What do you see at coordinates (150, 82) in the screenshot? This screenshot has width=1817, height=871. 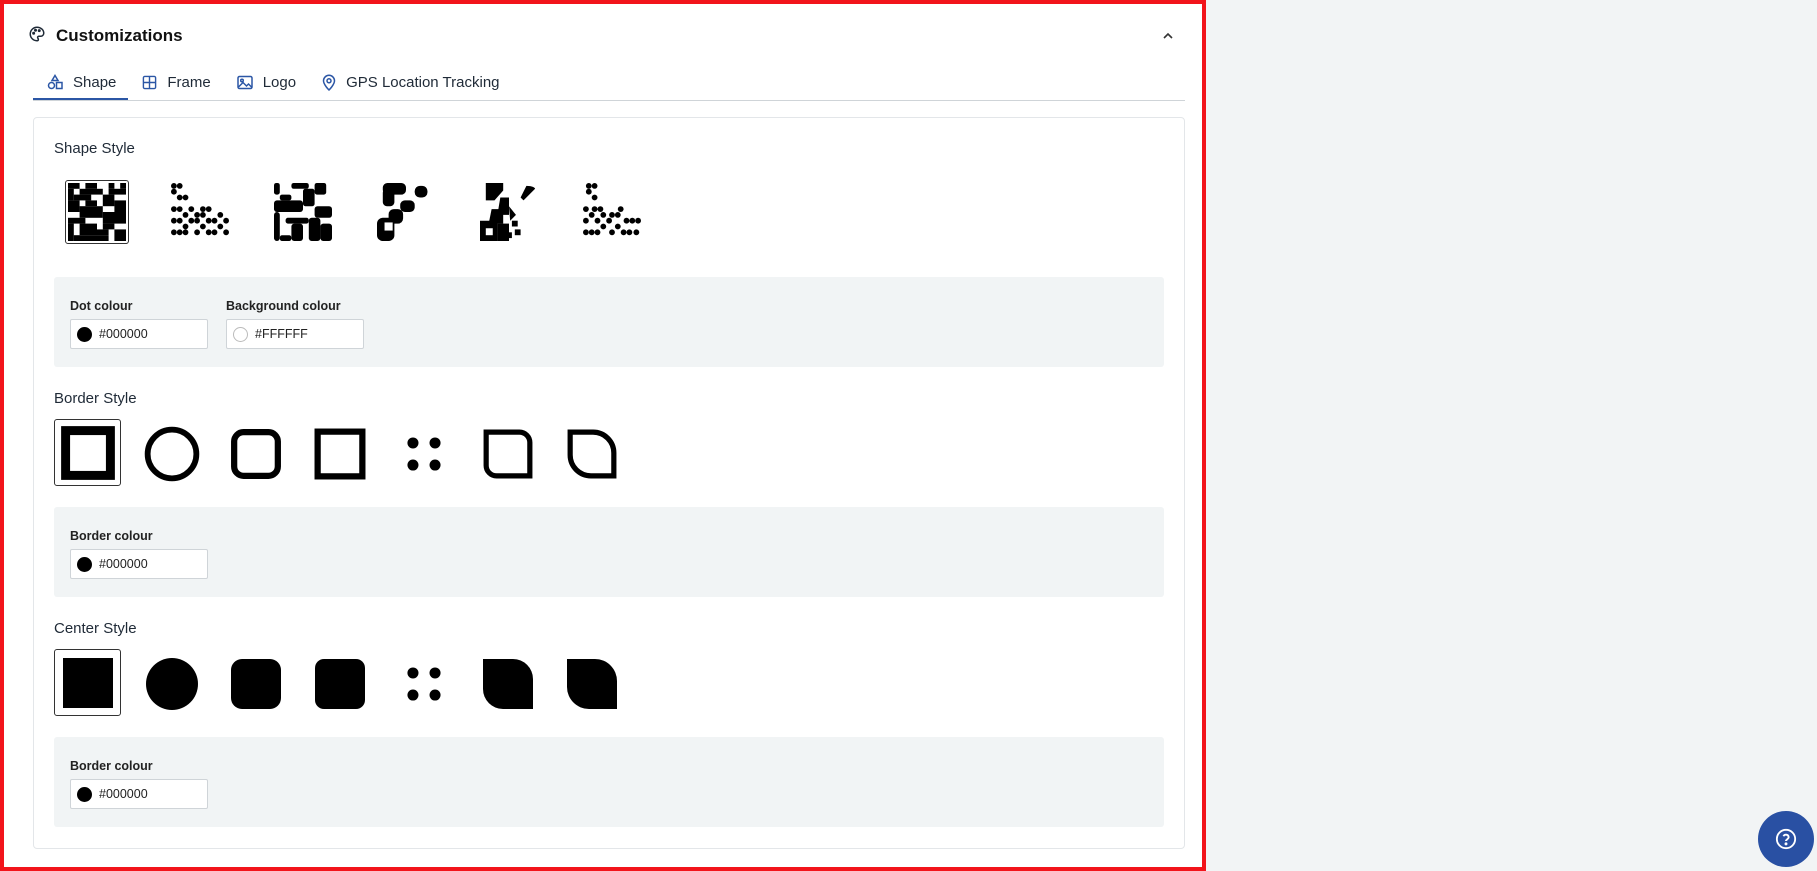 I see `grid-icon` at bounding box center [150, 82].